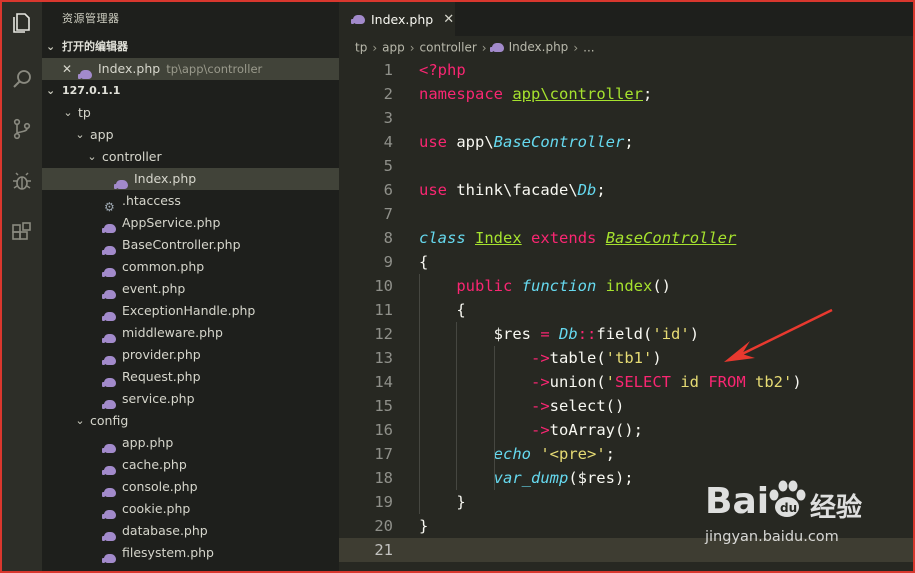 The image size is (915, 573). What do you see at coordinates (528, 47) in the screenshot?
I see `breadcrumb-item: Index.php` at bounding box center [528, 47].